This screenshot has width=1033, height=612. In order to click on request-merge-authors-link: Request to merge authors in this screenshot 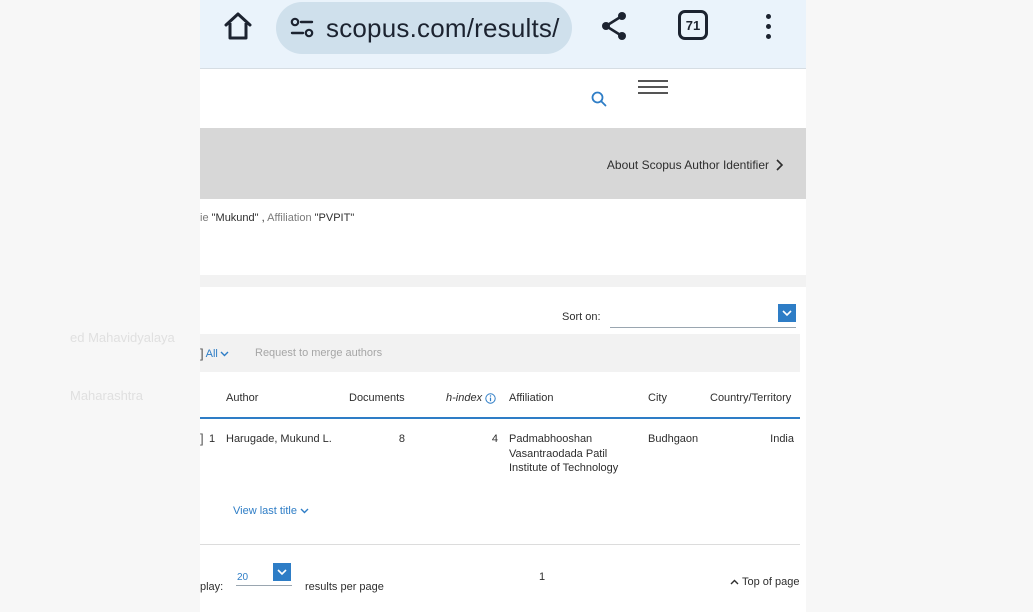, I will do `click(318, 353)`.